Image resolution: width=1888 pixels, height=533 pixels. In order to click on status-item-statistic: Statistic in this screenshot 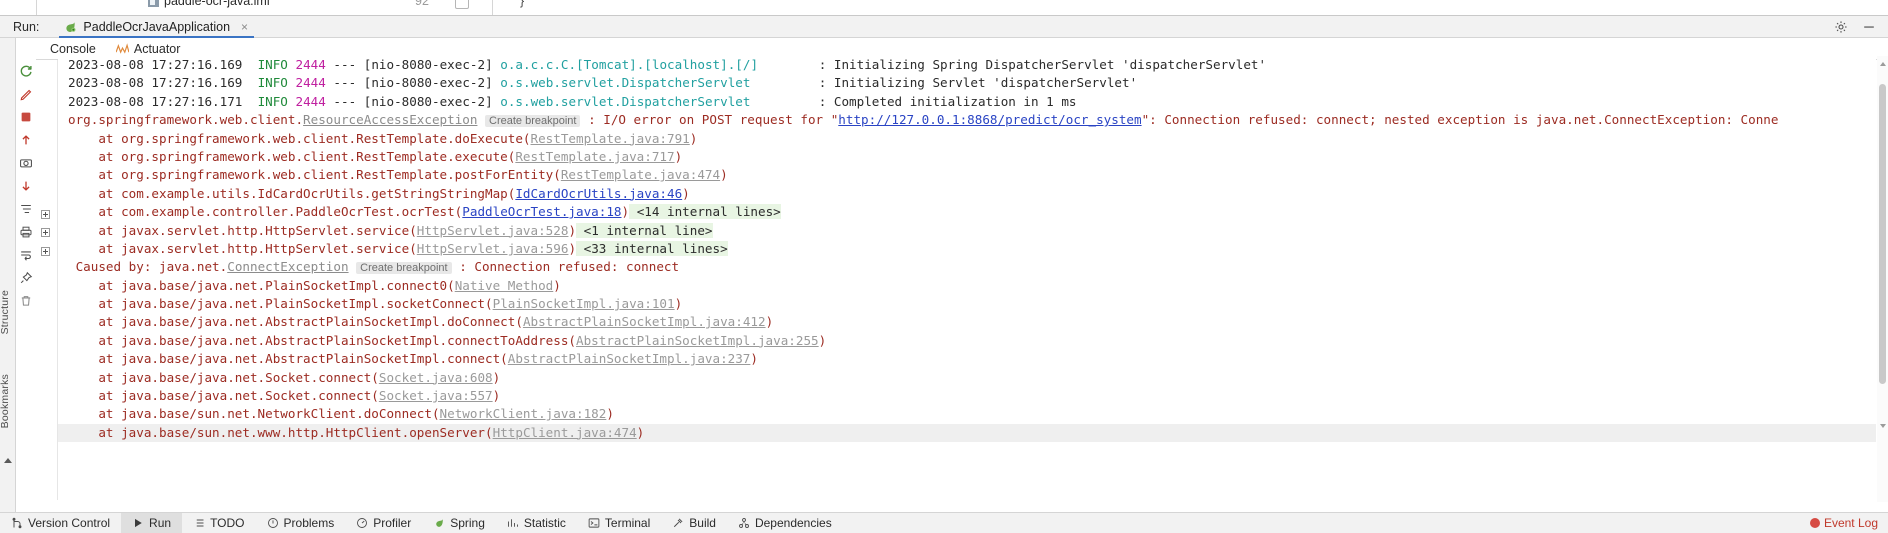, I will do `click(536, 523)`.